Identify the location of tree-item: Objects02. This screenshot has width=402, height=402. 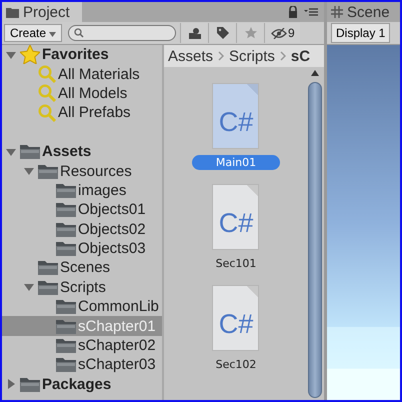
(82, 229).